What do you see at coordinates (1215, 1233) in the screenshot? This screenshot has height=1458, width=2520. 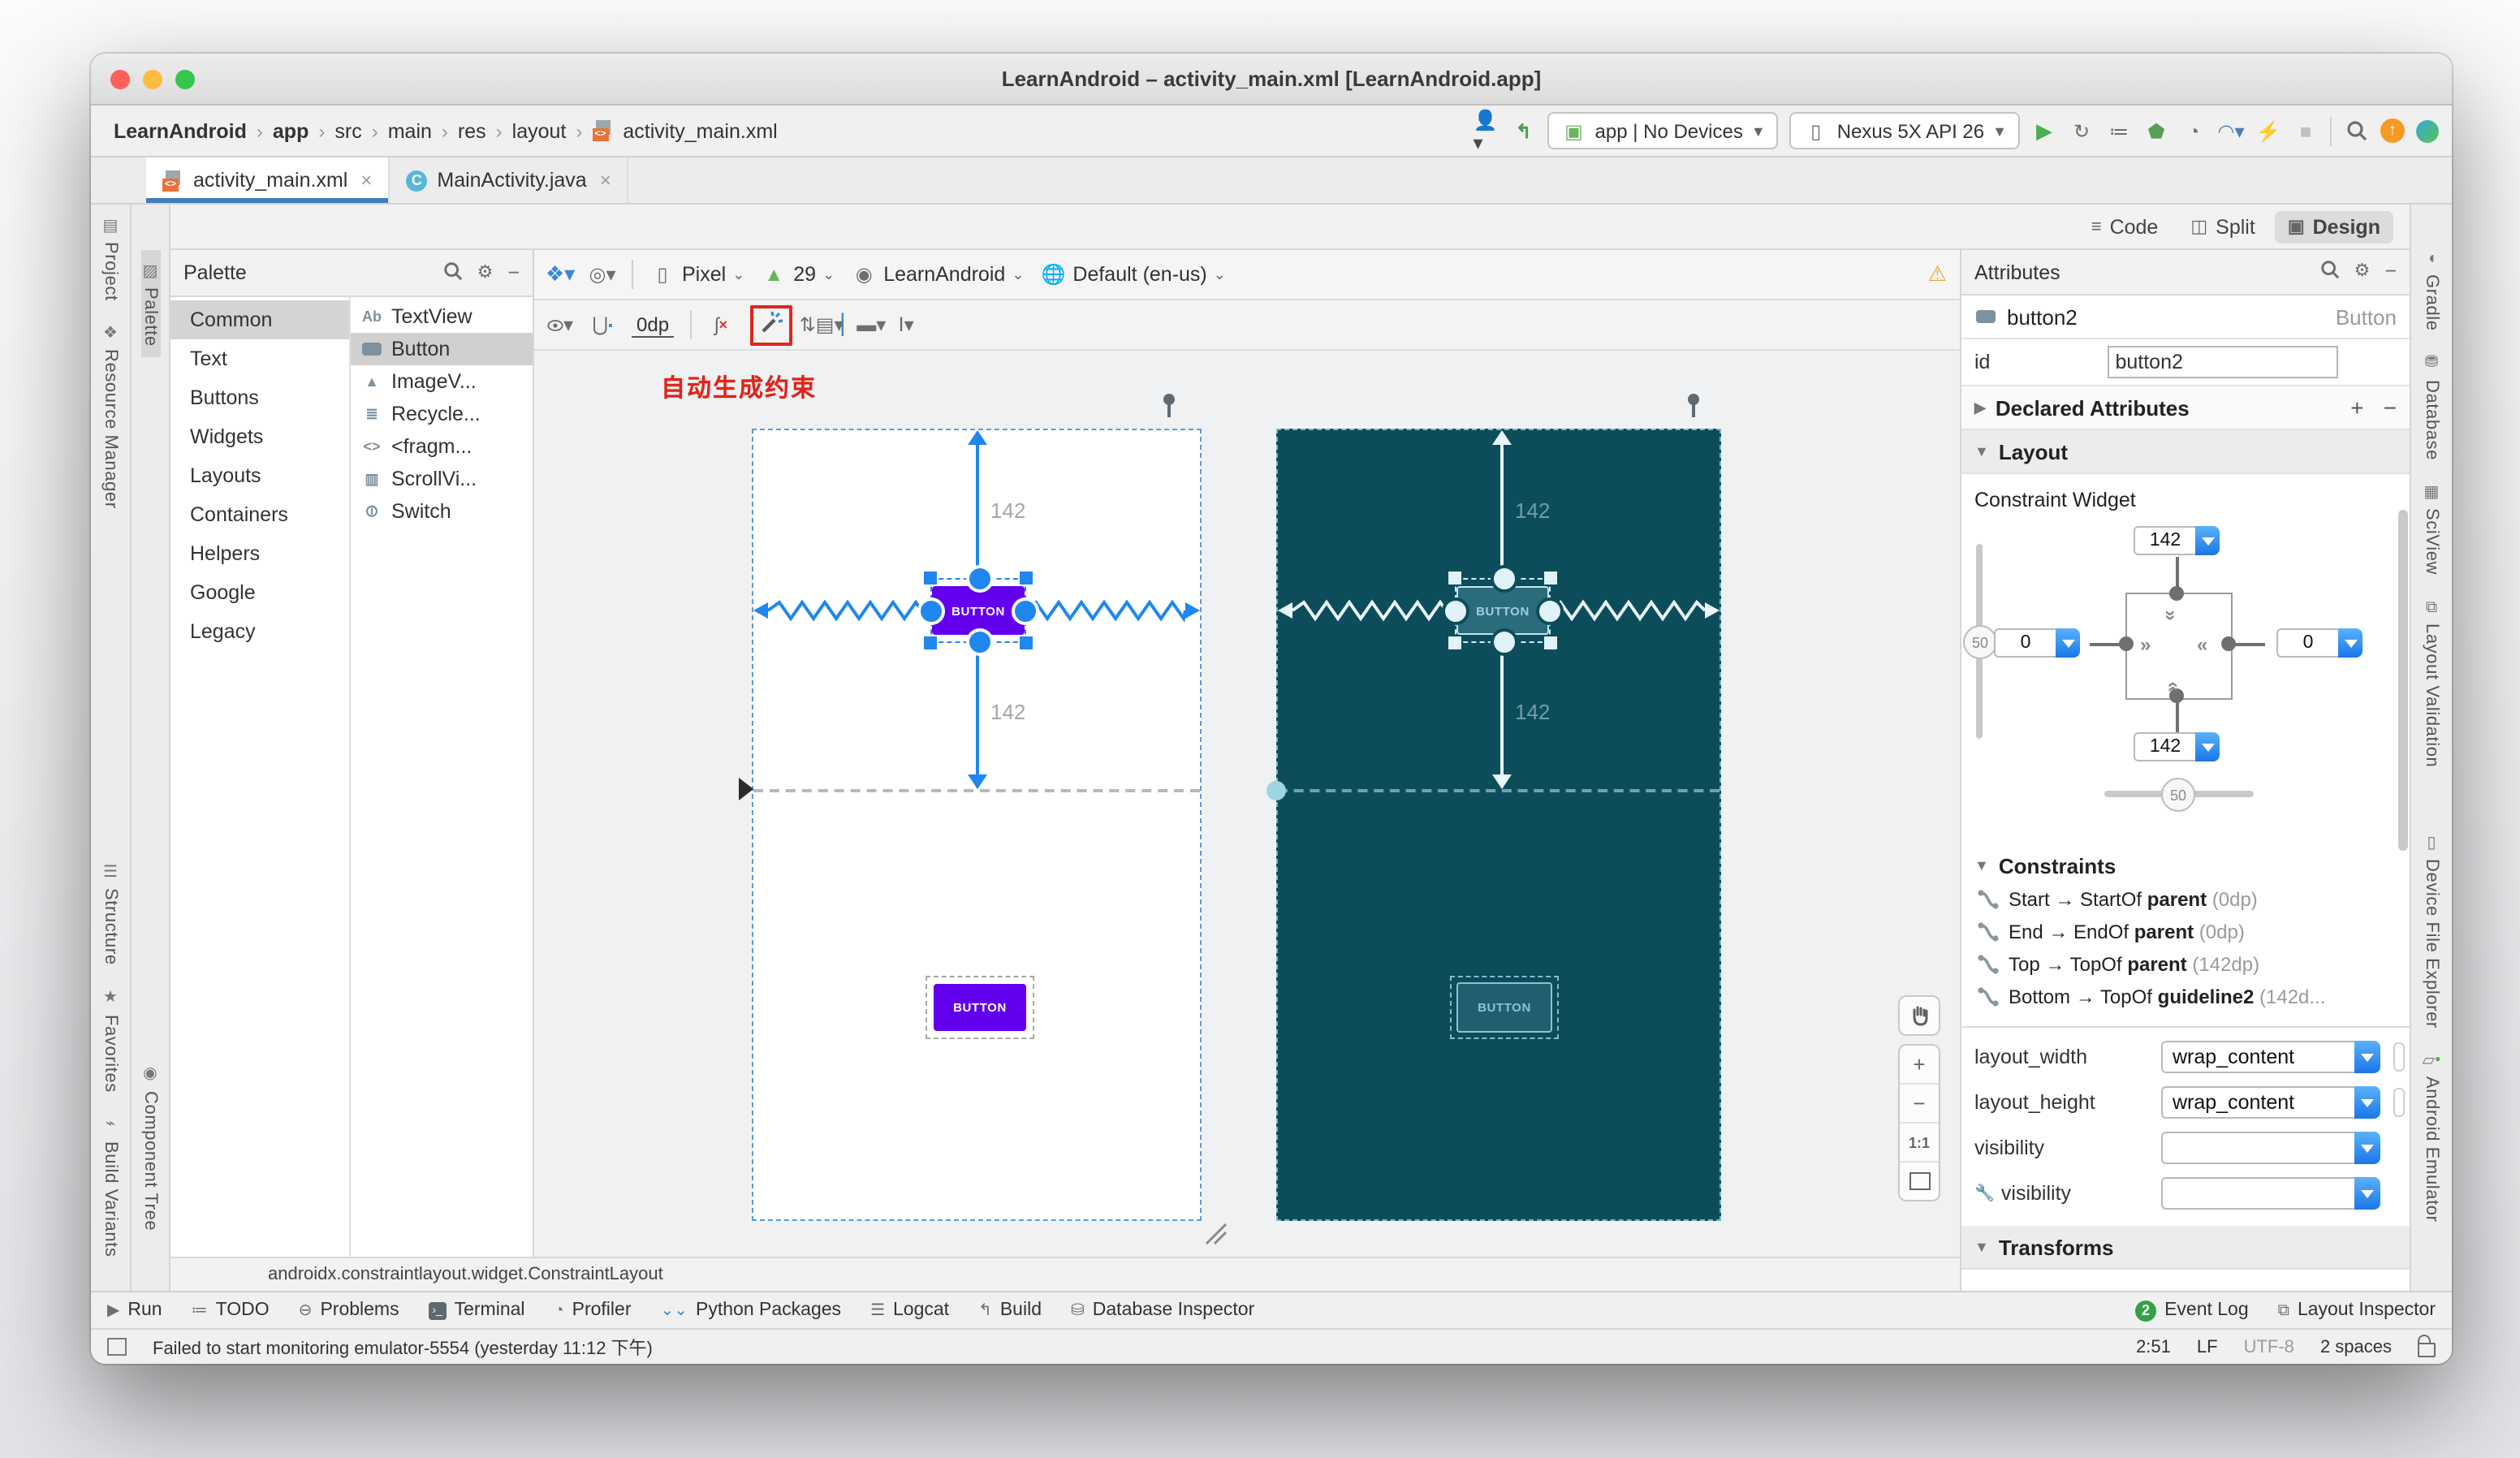 I see `device-resize-handle` at bounding box center [1215, 1233].